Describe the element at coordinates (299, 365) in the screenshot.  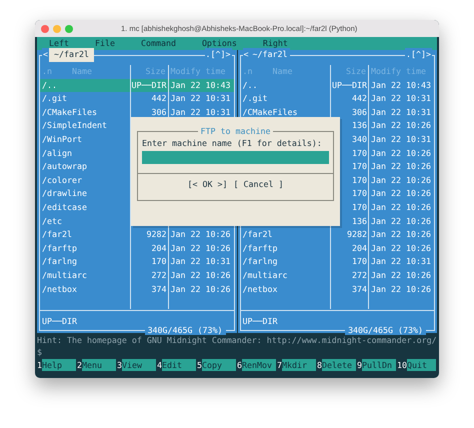
I see `function-key: Mkdir` at that location.